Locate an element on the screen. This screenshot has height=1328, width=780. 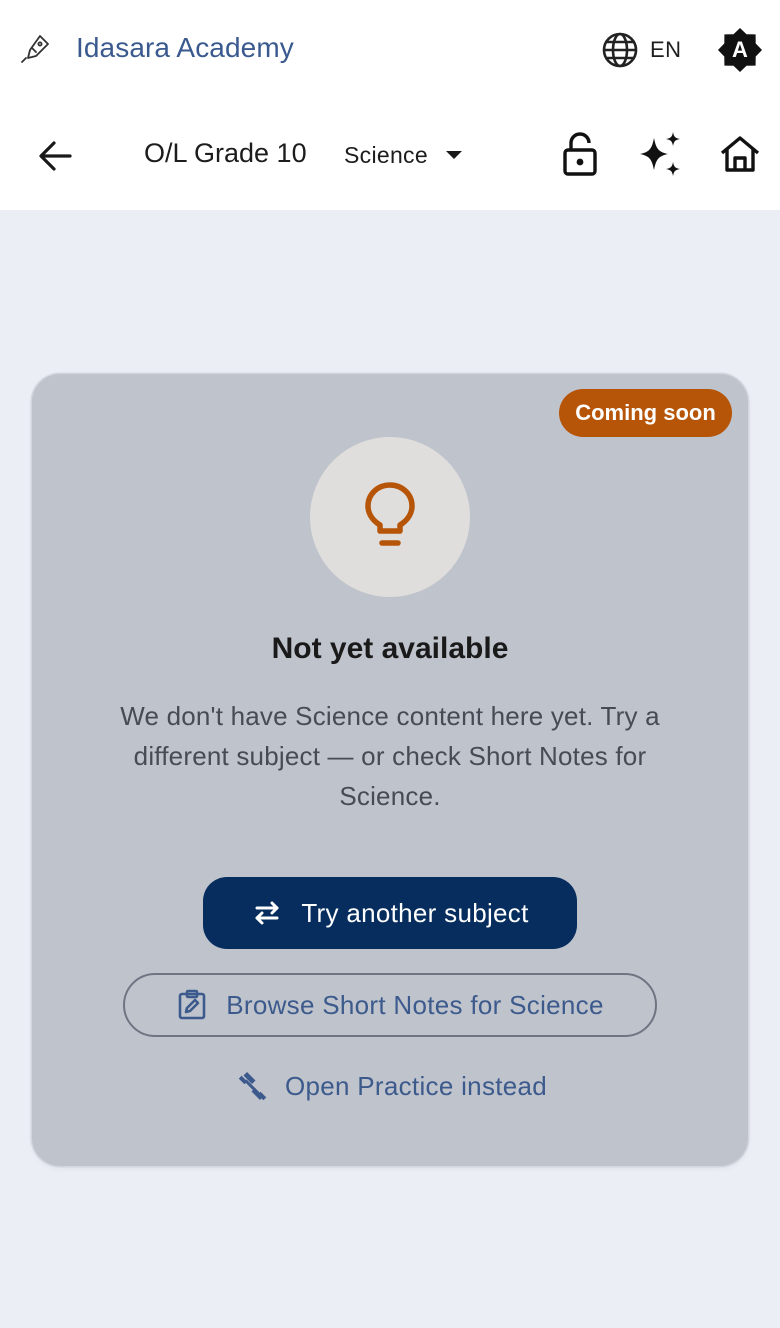
open-practice-button: Open Practice instead is located at coordinates (390, 1086).